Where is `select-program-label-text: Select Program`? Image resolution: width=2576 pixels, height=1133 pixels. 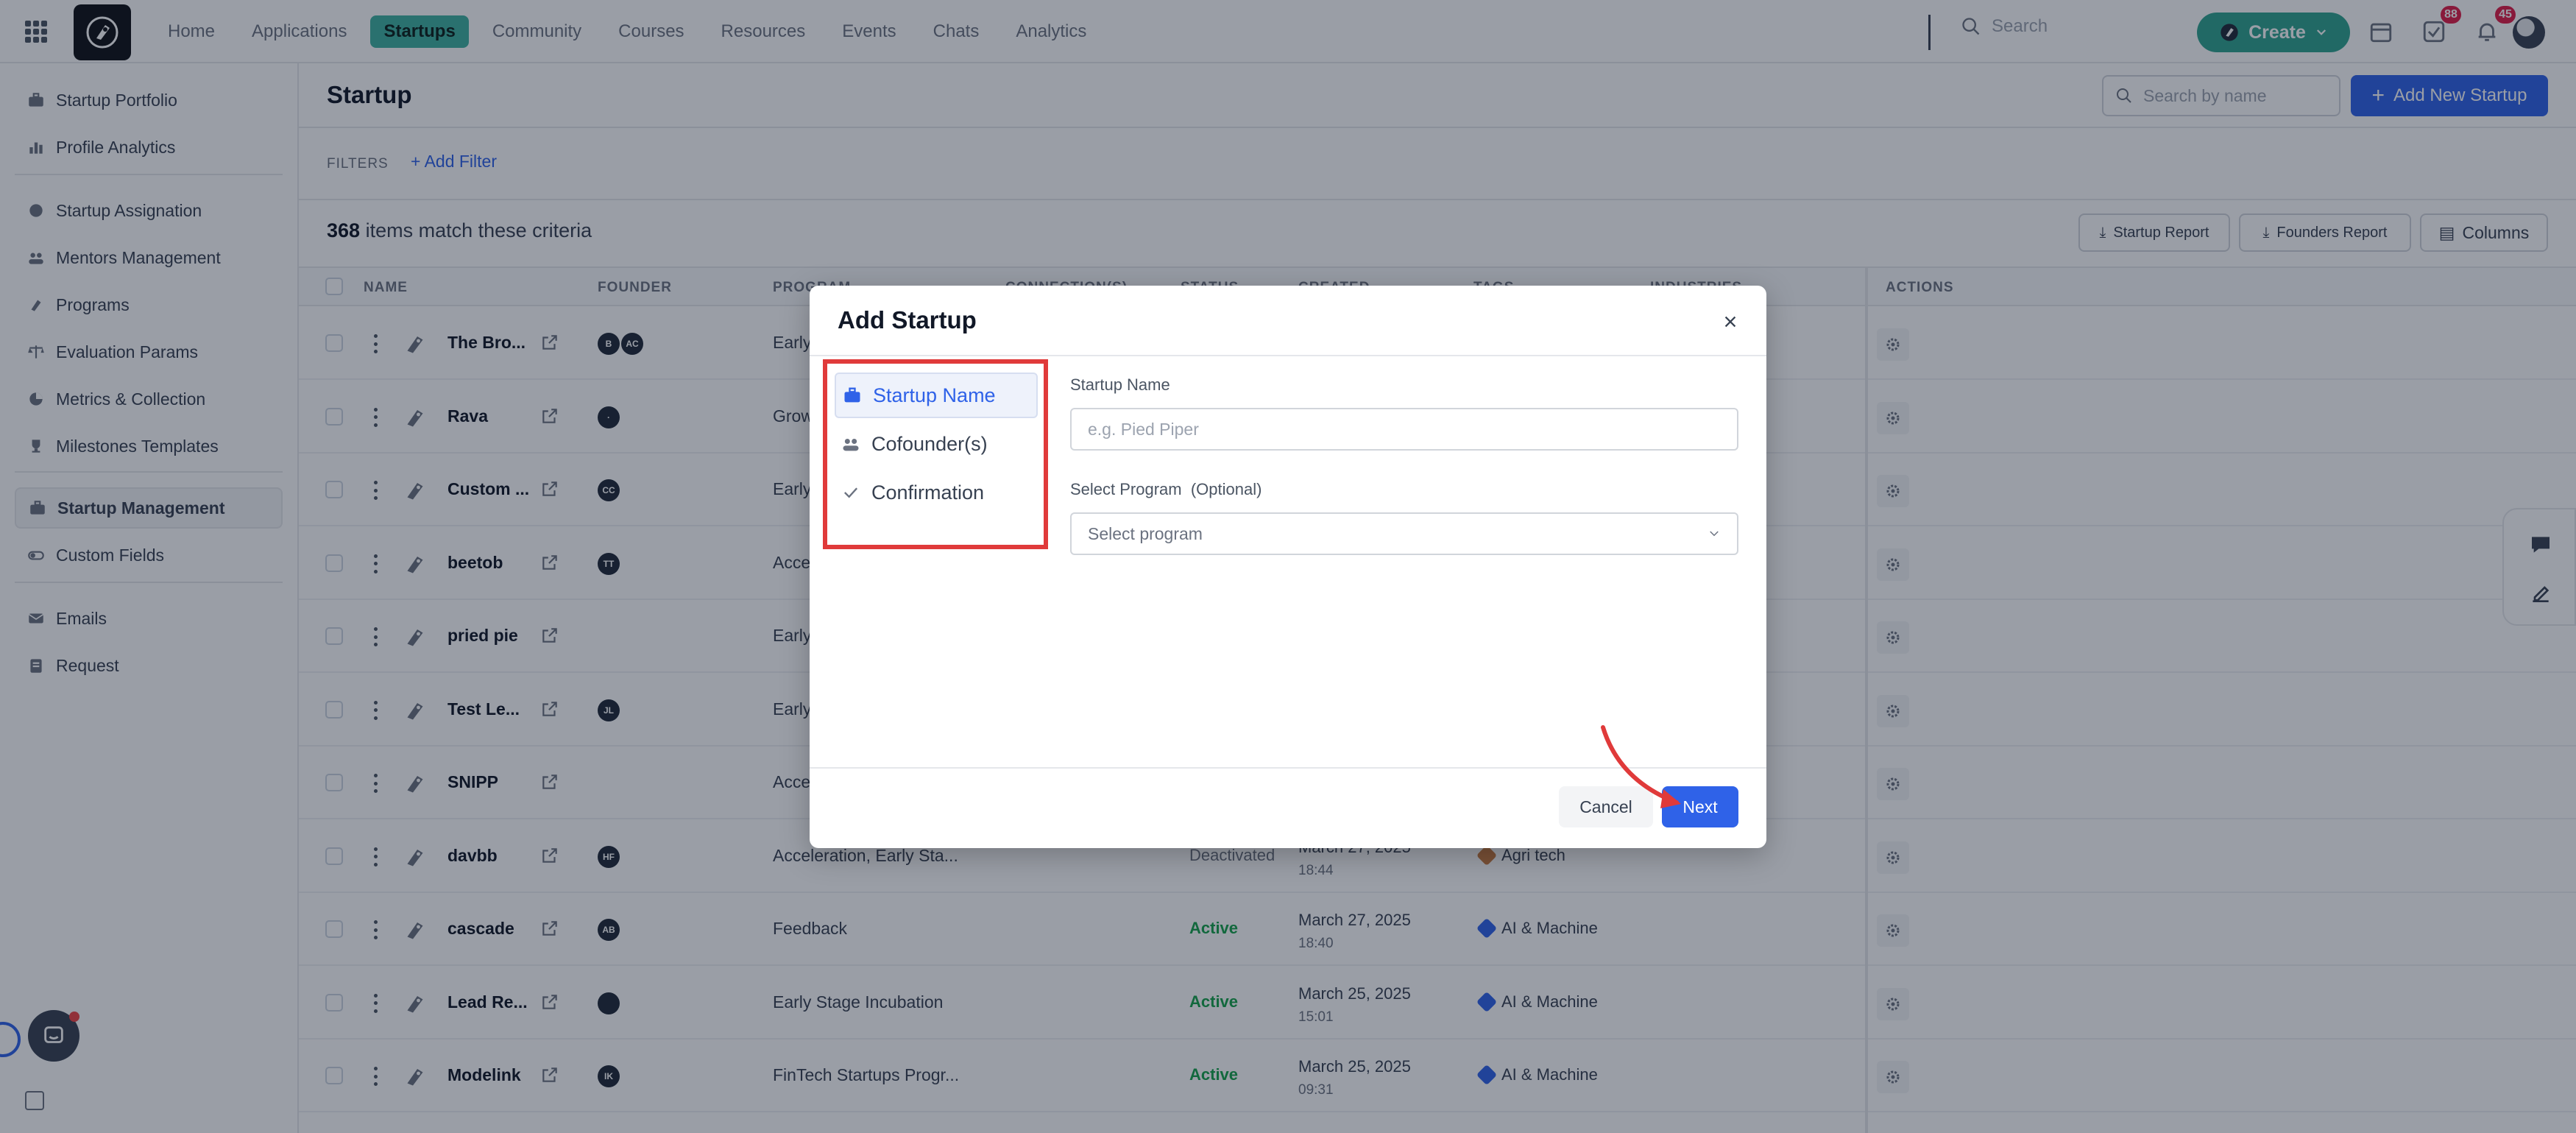 select-program-label-text: Select Program is located at coordinates (1126, 489).